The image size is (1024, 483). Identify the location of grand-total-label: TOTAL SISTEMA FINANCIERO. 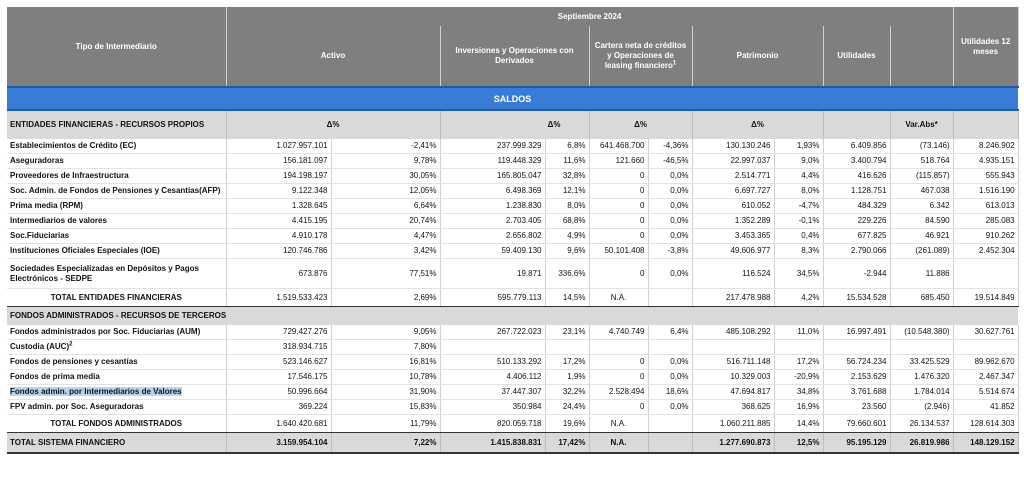
(117, 443).